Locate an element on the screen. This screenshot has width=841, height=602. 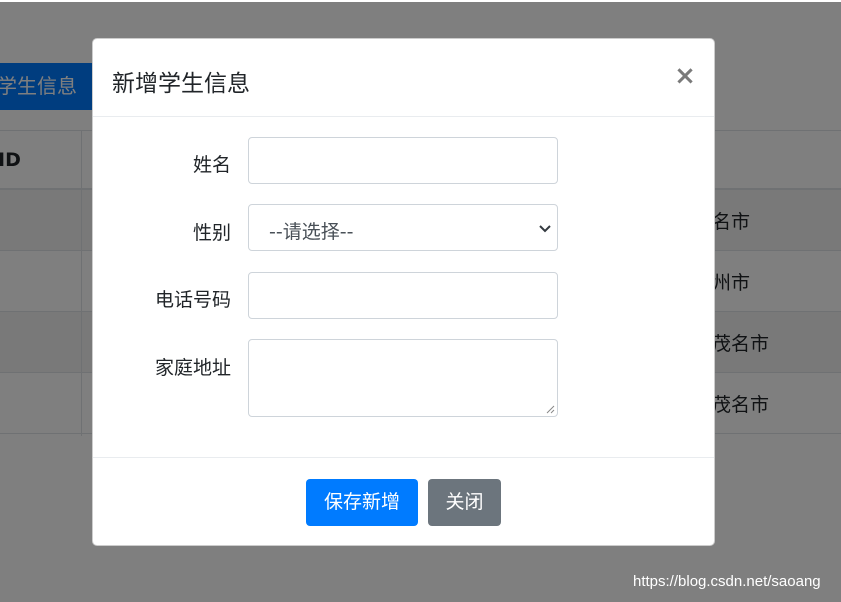
modal-title: 新增学生信息 is located at coordinates (181, 84).